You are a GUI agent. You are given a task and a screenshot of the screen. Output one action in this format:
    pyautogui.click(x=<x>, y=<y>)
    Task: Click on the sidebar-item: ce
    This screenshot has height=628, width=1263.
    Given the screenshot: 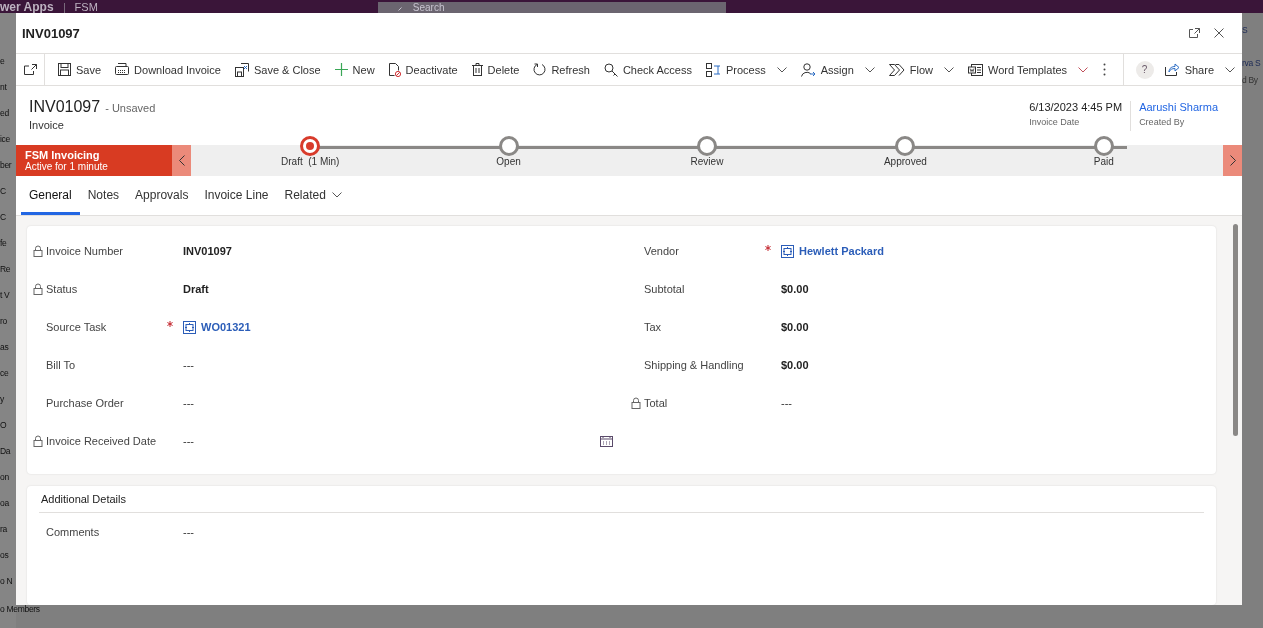 What is the action you would take?
    pyautogui.click(x=4, y=373)
    